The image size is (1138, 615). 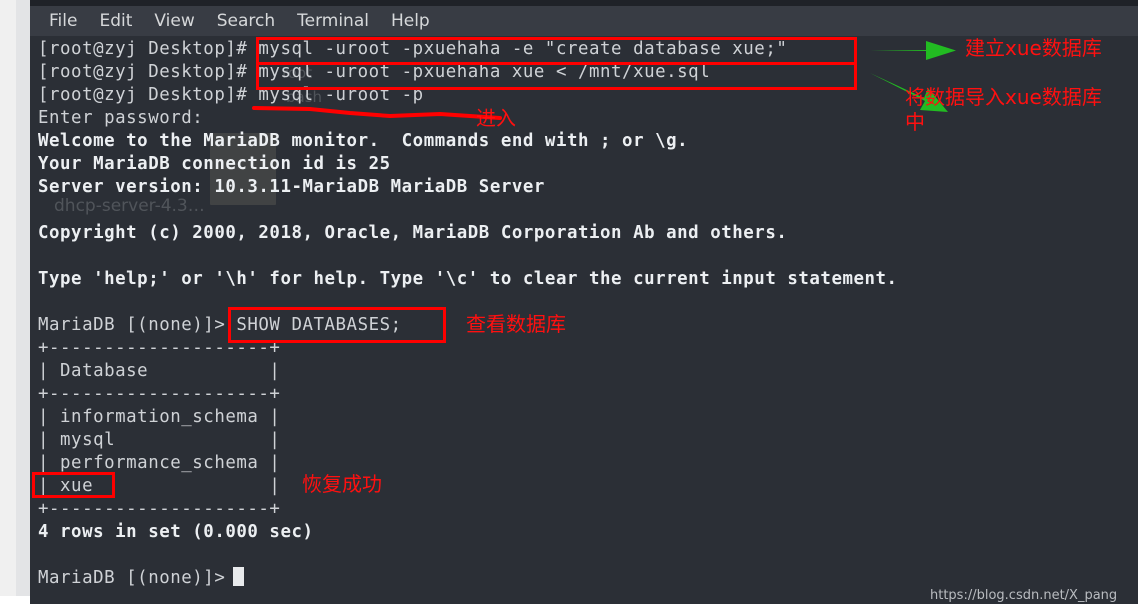 I want to click on terminal-line-15: | Database |, so click(x=159, y=371).